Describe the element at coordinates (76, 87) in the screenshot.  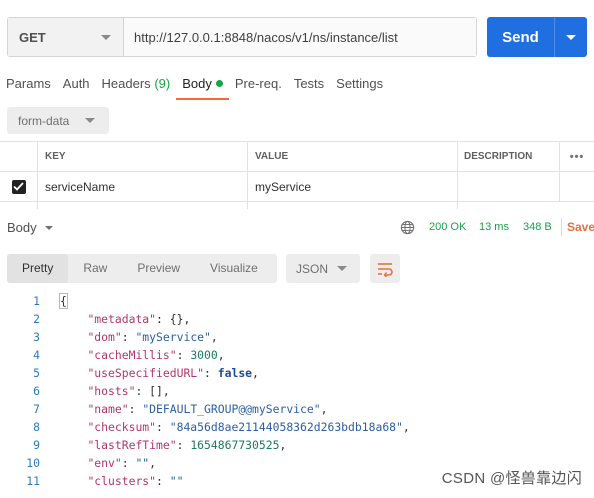
I see `tab-auth: Auth` at that location.